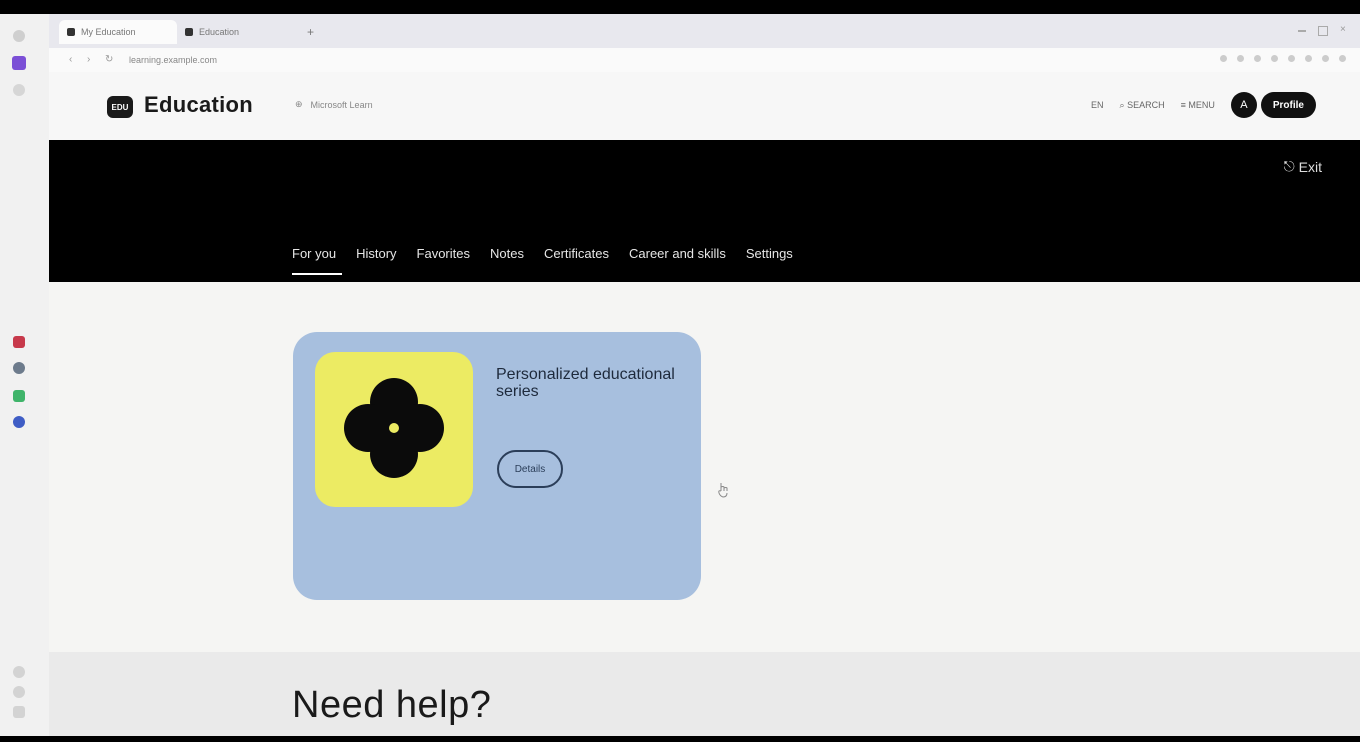  What do you see at coordinates (704, 694) in the screenshot?
I see `help-section: Need help?` at bounding box center [704, 694].